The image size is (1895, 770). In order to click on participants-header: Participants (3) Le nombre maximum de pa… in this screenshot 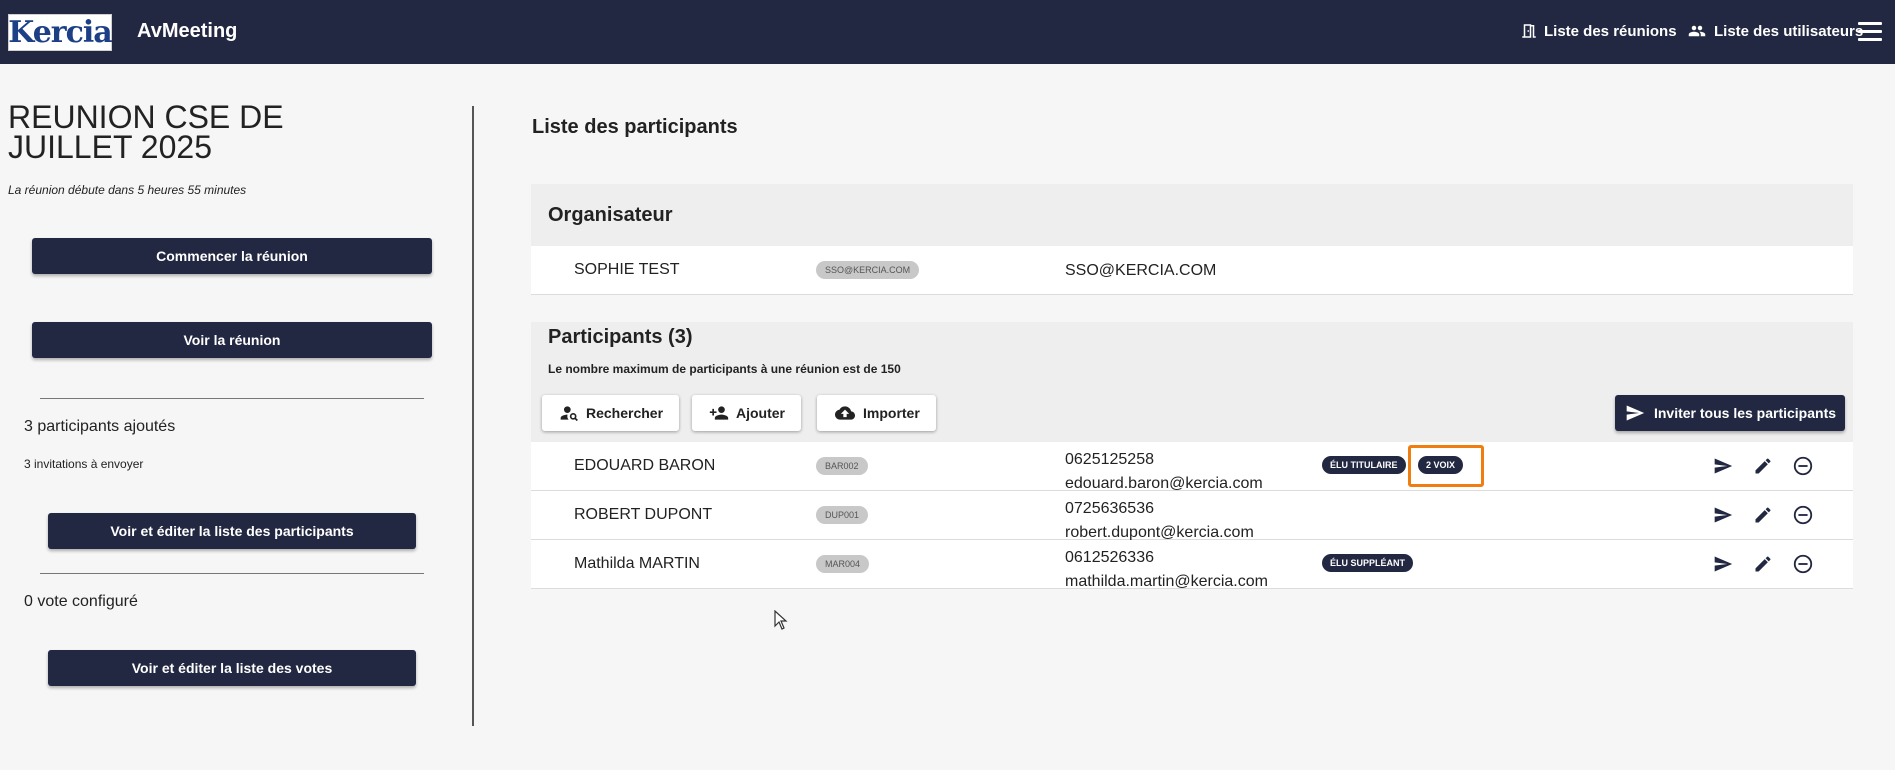, I will do `click(1192, 382)`.